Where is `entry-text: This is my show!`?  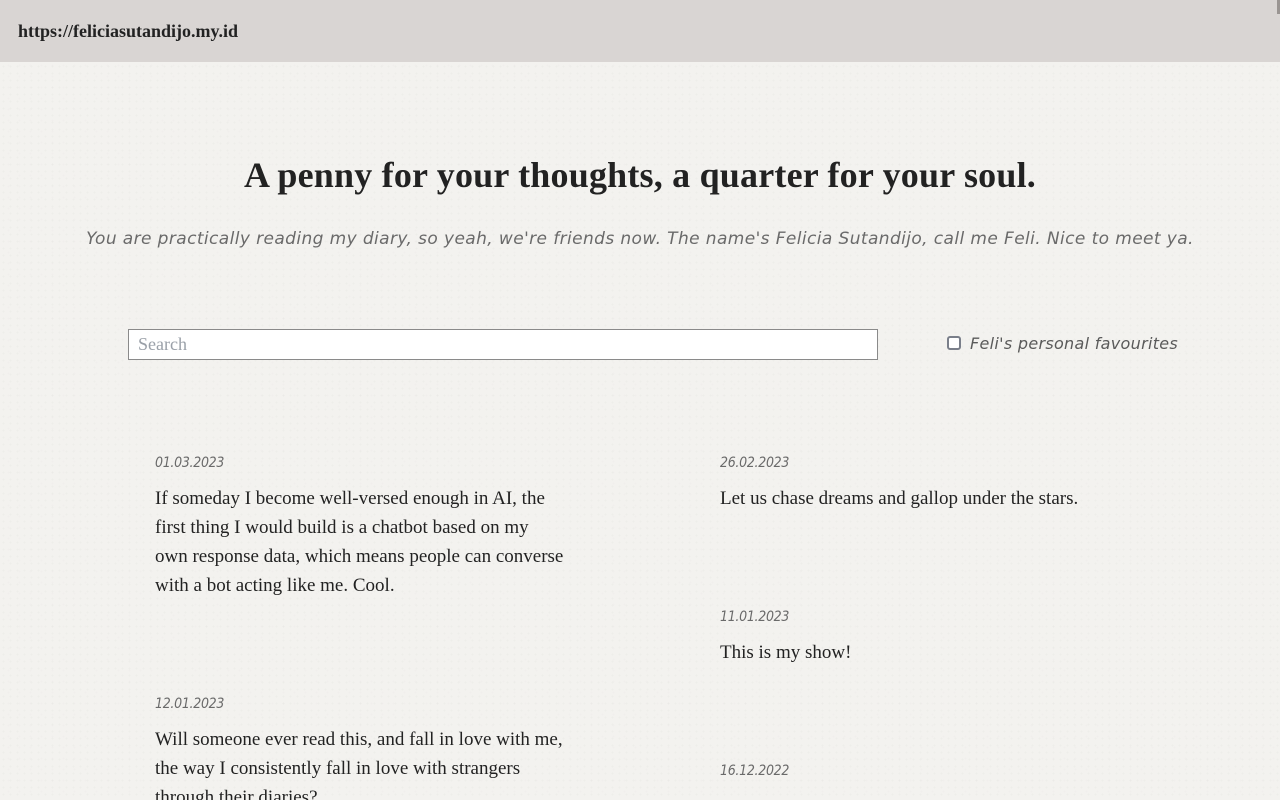
entry-text: This is my show! is located at coordinates (786, 652).